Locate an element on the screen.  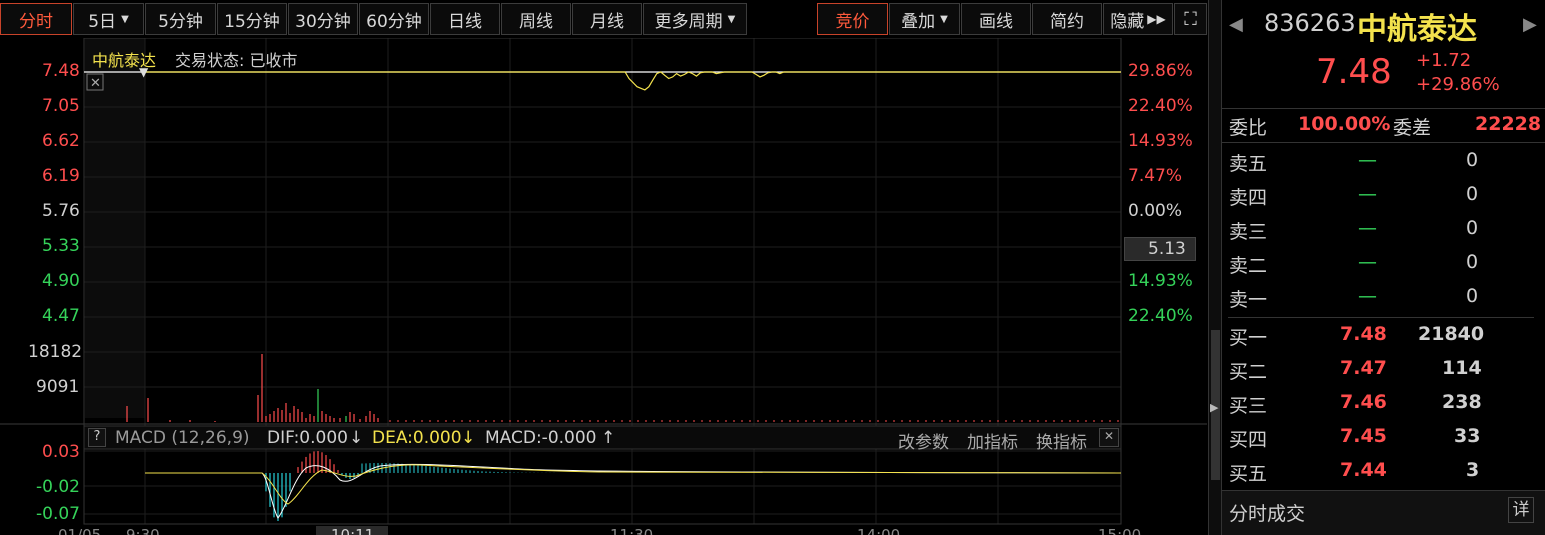
row-volume: 33 is located at coordinates (1467, 436).